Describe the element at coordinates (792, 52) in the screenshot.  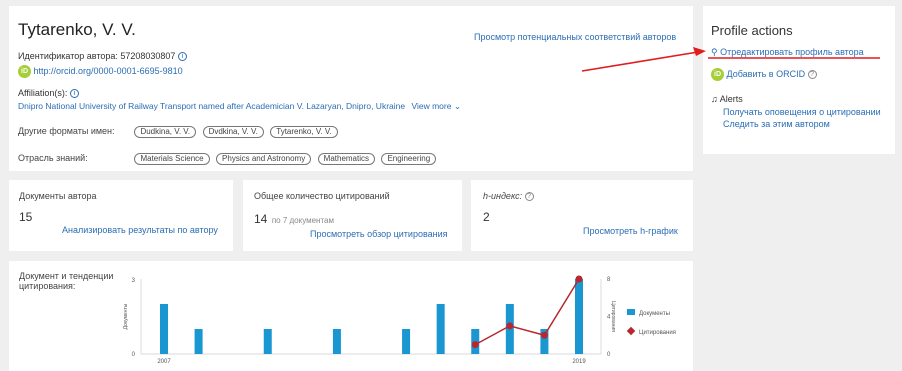
I see `edit-profile-label: Отредактировать профиль автора` at that location.